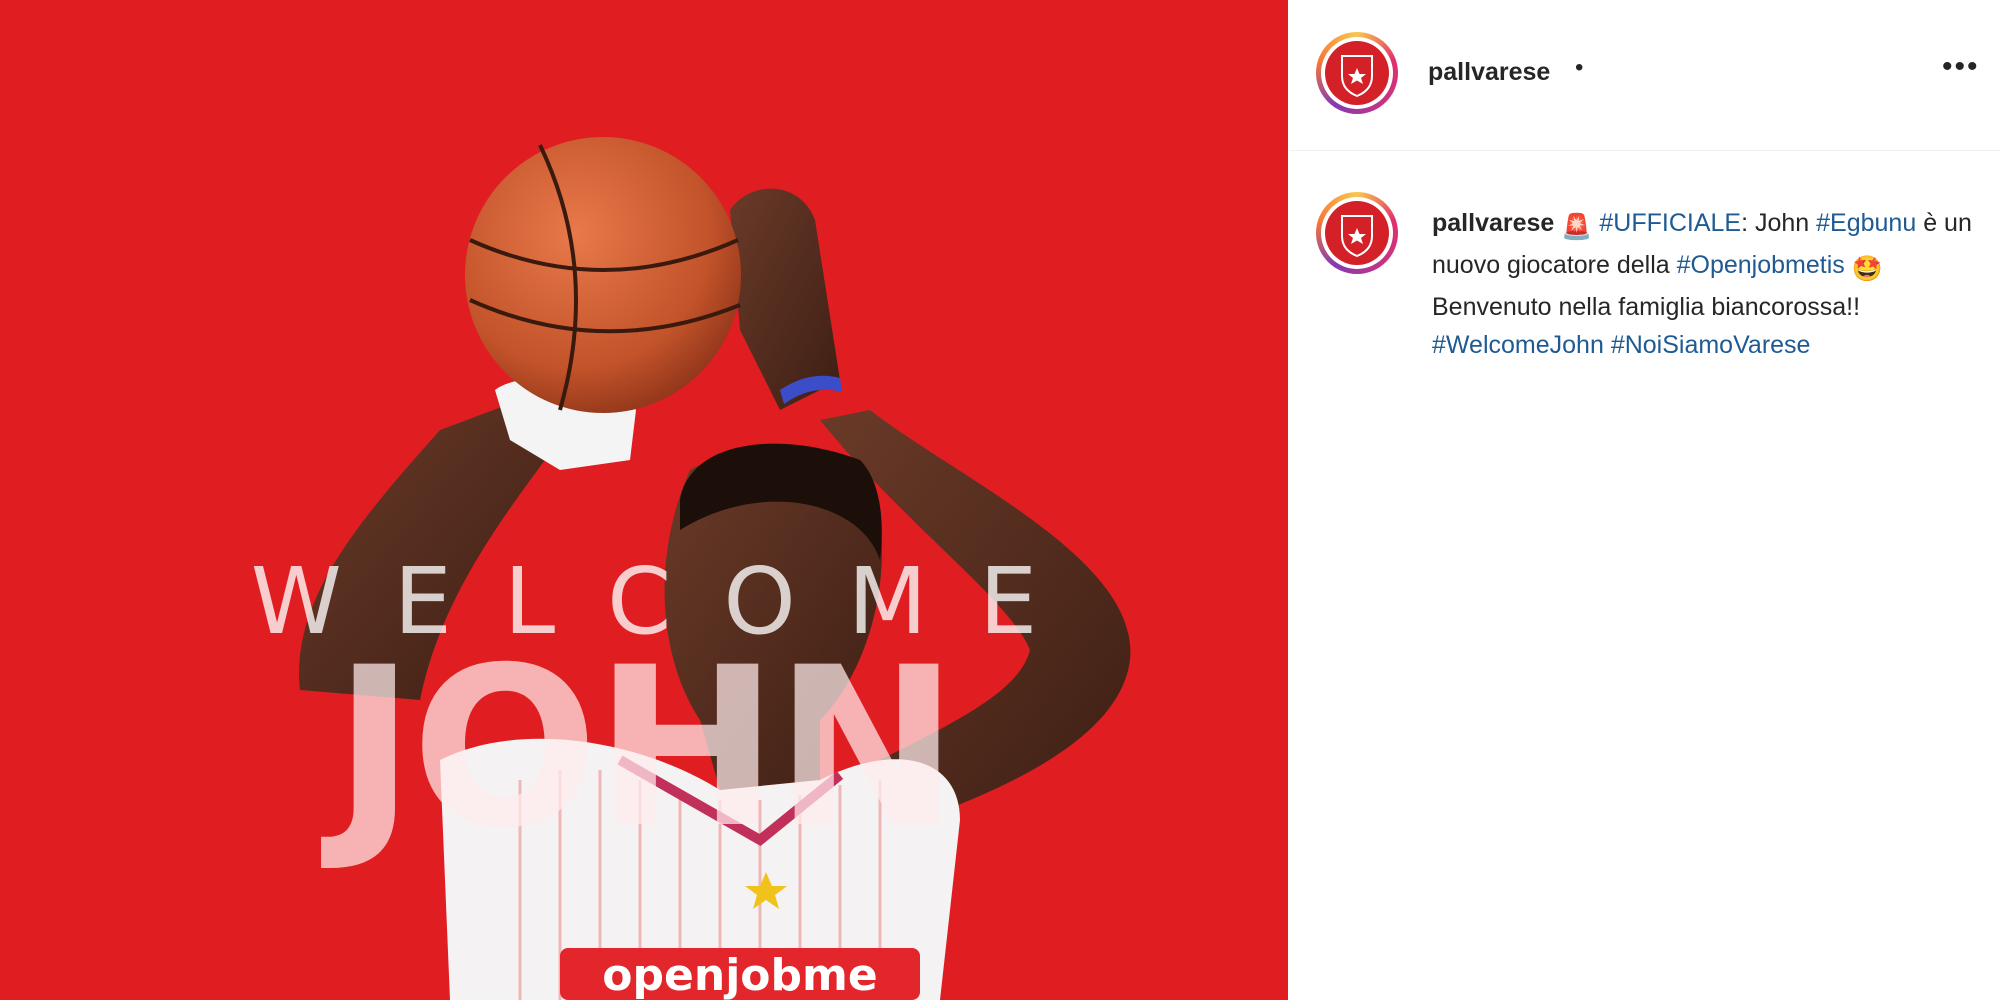 The width and height of the screenshot is (2000, 1000). What do you see at coordinates (1646, 307) in the screenshot?
I see `caption-text-3: Benvenuto nella famiglia biancorossa!!` at bounding box center [1646, 307].